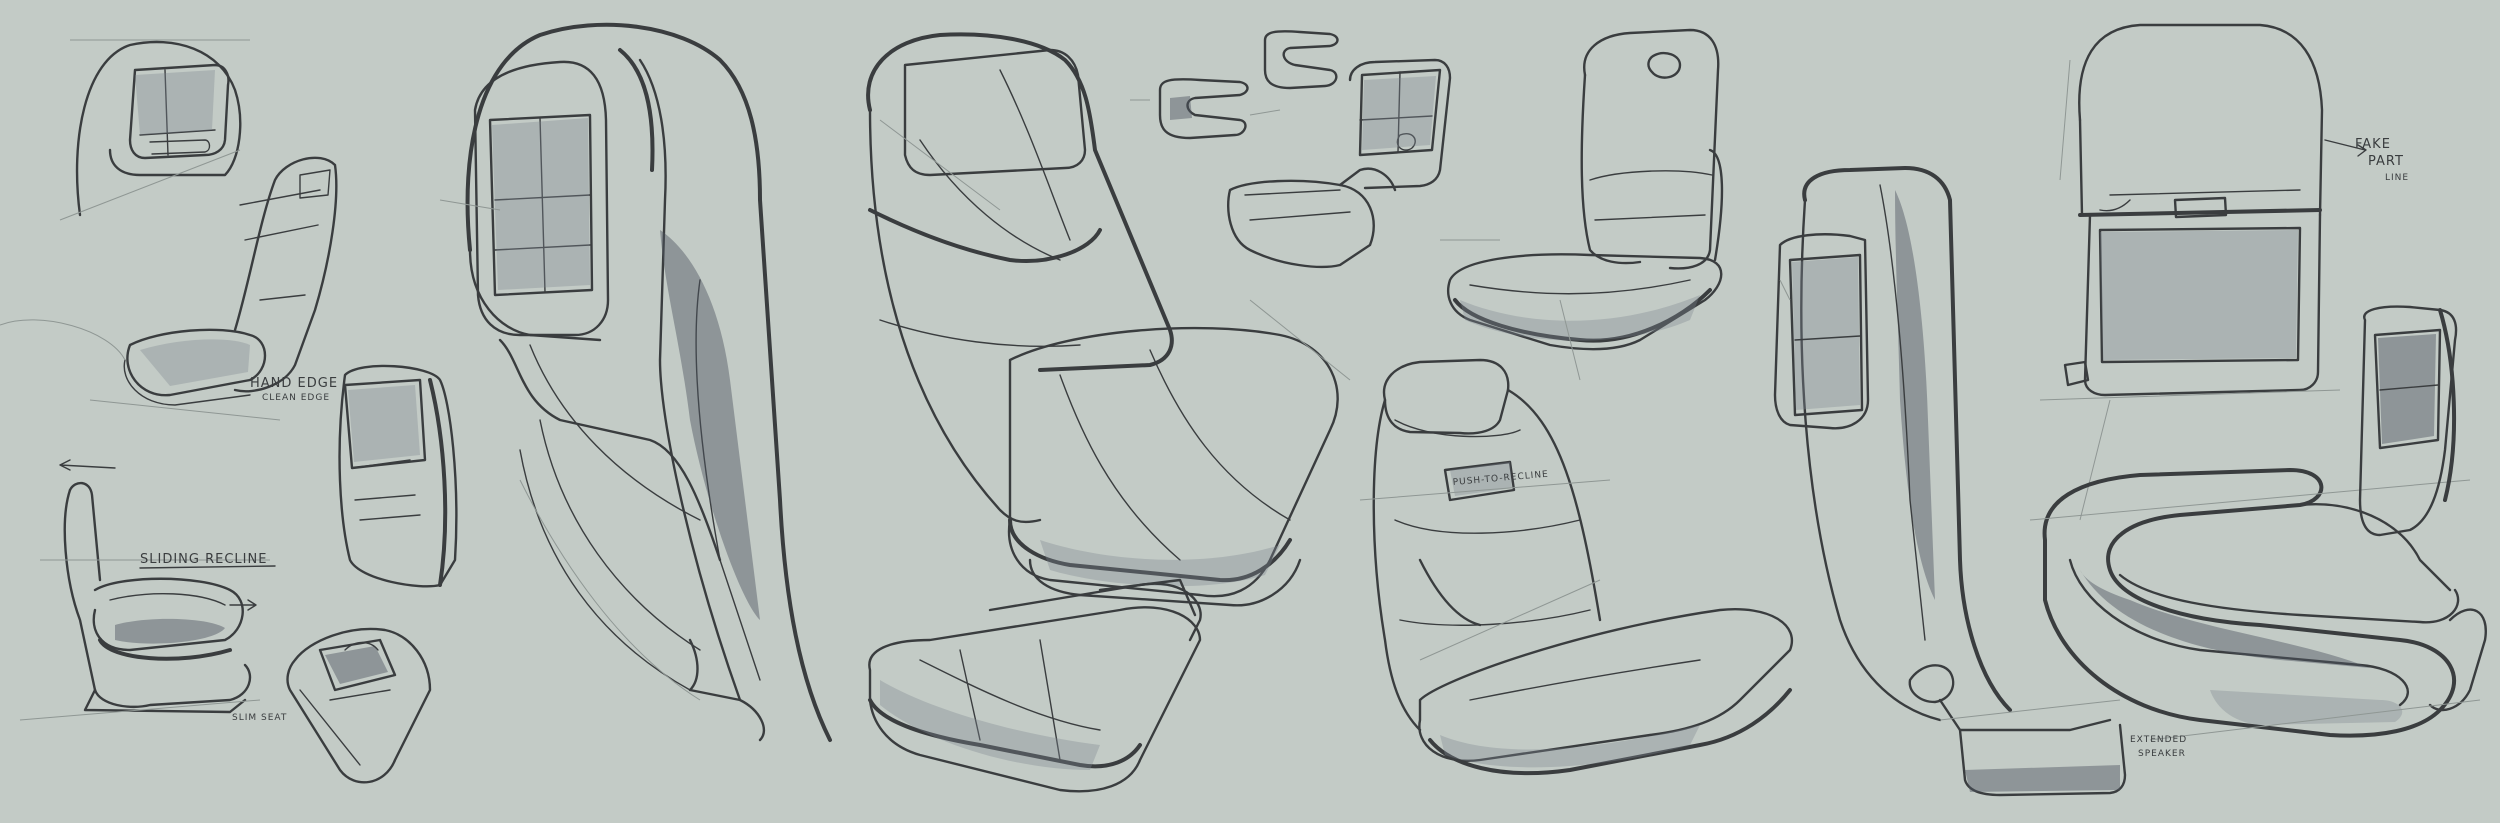 This screenshot has height=823, width=2500. I want to click on sketch-seat-side-right, so click(1950, 481).